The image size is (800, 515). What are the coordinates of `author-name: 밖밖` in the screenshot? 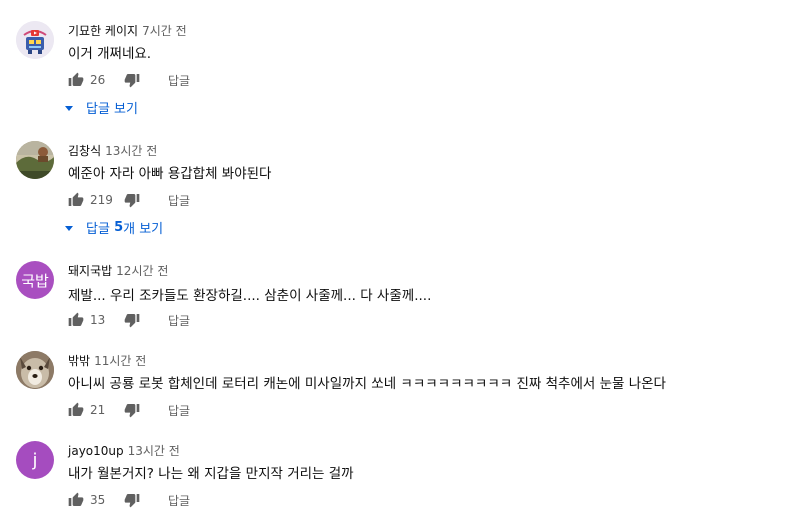 It's located at (79, 361).